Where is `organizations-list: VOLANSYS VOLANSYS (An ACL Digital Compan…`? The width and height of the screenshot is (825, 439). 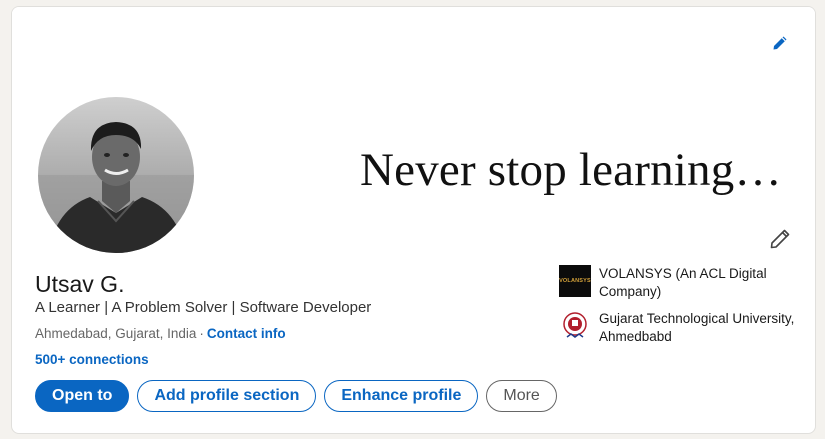 organizations-list: VOLANSYS VOLANSYS (An ACL Digital Compan… is located at coordinates (684, 310).